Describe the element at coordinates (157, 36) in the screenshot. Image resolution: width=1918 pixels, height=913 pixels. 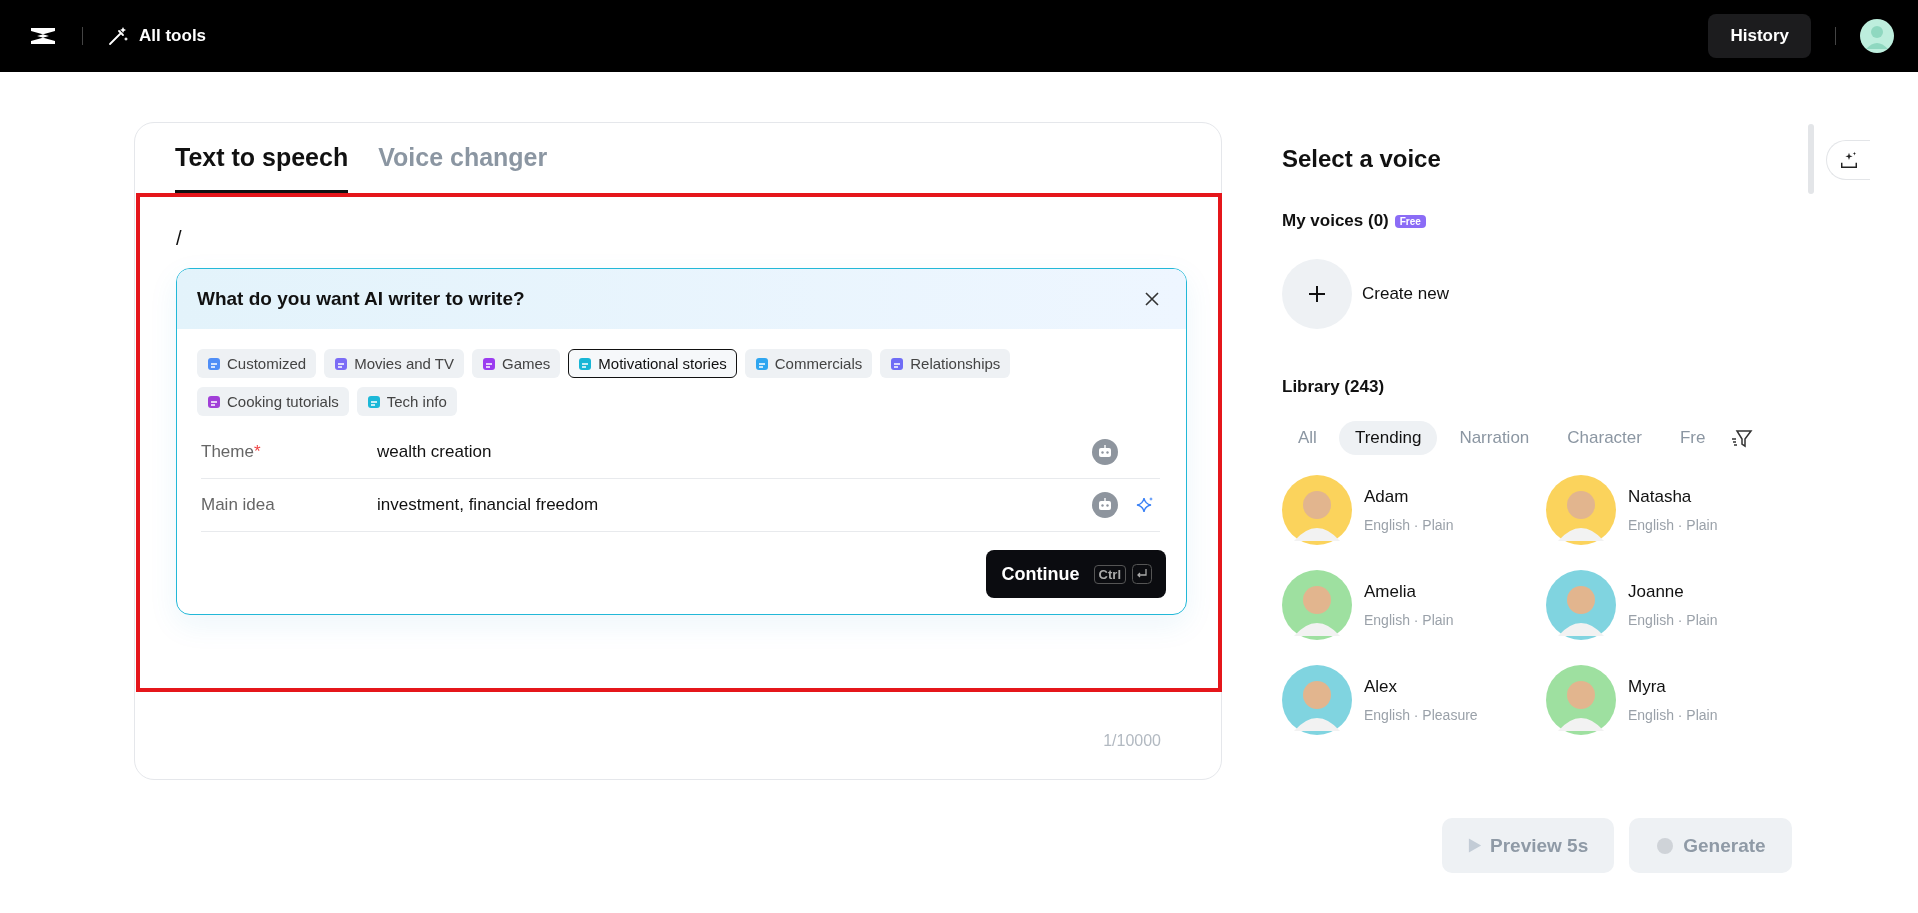
I see `all-tools-button: All tools` at that location.